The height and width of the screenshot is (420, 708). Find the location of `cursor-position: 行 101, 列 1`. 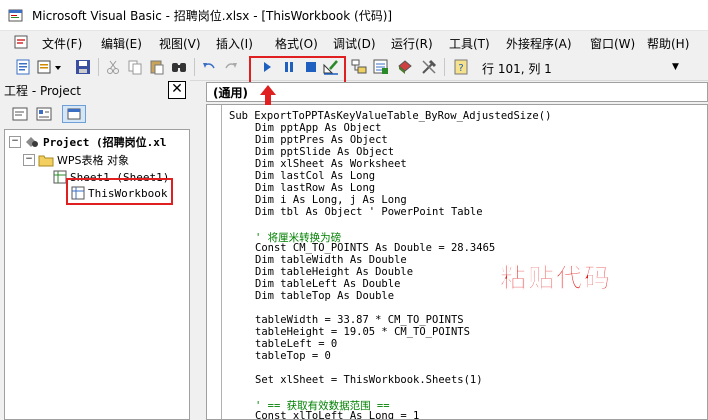

cursor-position: 行 101, 列 1 is located at coordinates (517, 69).